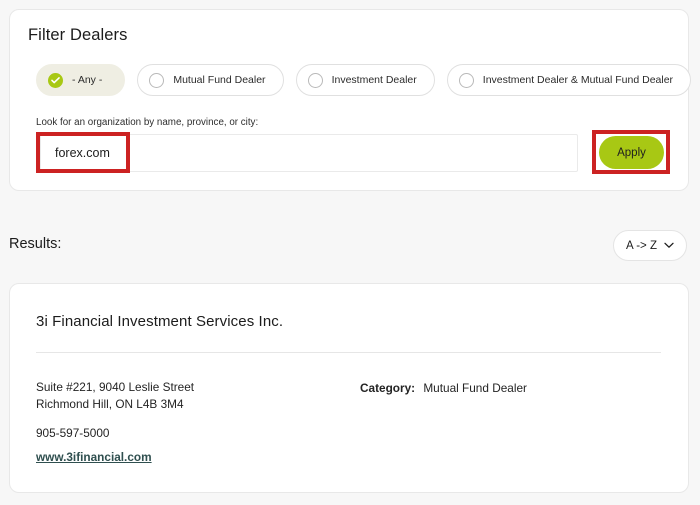 The image size is (700, 505). I want to click on apply-button: Apply, so click(631, 152).